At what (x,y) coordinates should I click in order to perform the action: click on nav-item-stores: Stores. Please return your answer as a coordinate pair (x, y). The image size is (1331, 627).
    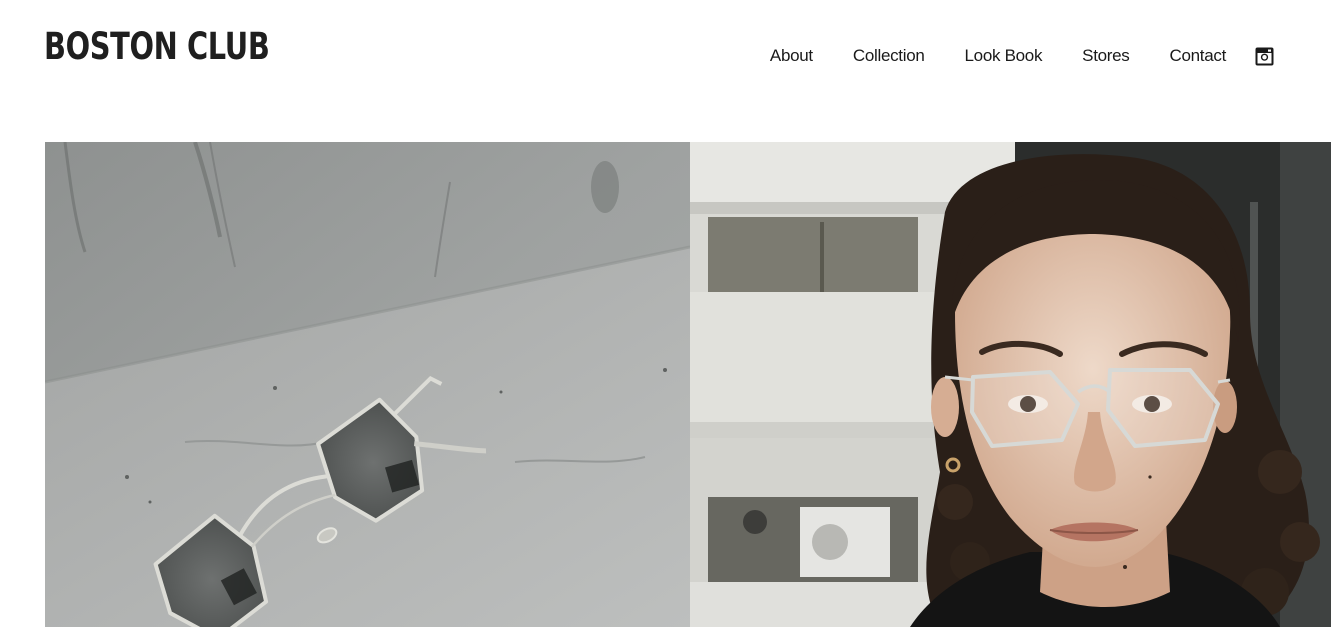
    Looking at the image, I should click on (1106, 56).